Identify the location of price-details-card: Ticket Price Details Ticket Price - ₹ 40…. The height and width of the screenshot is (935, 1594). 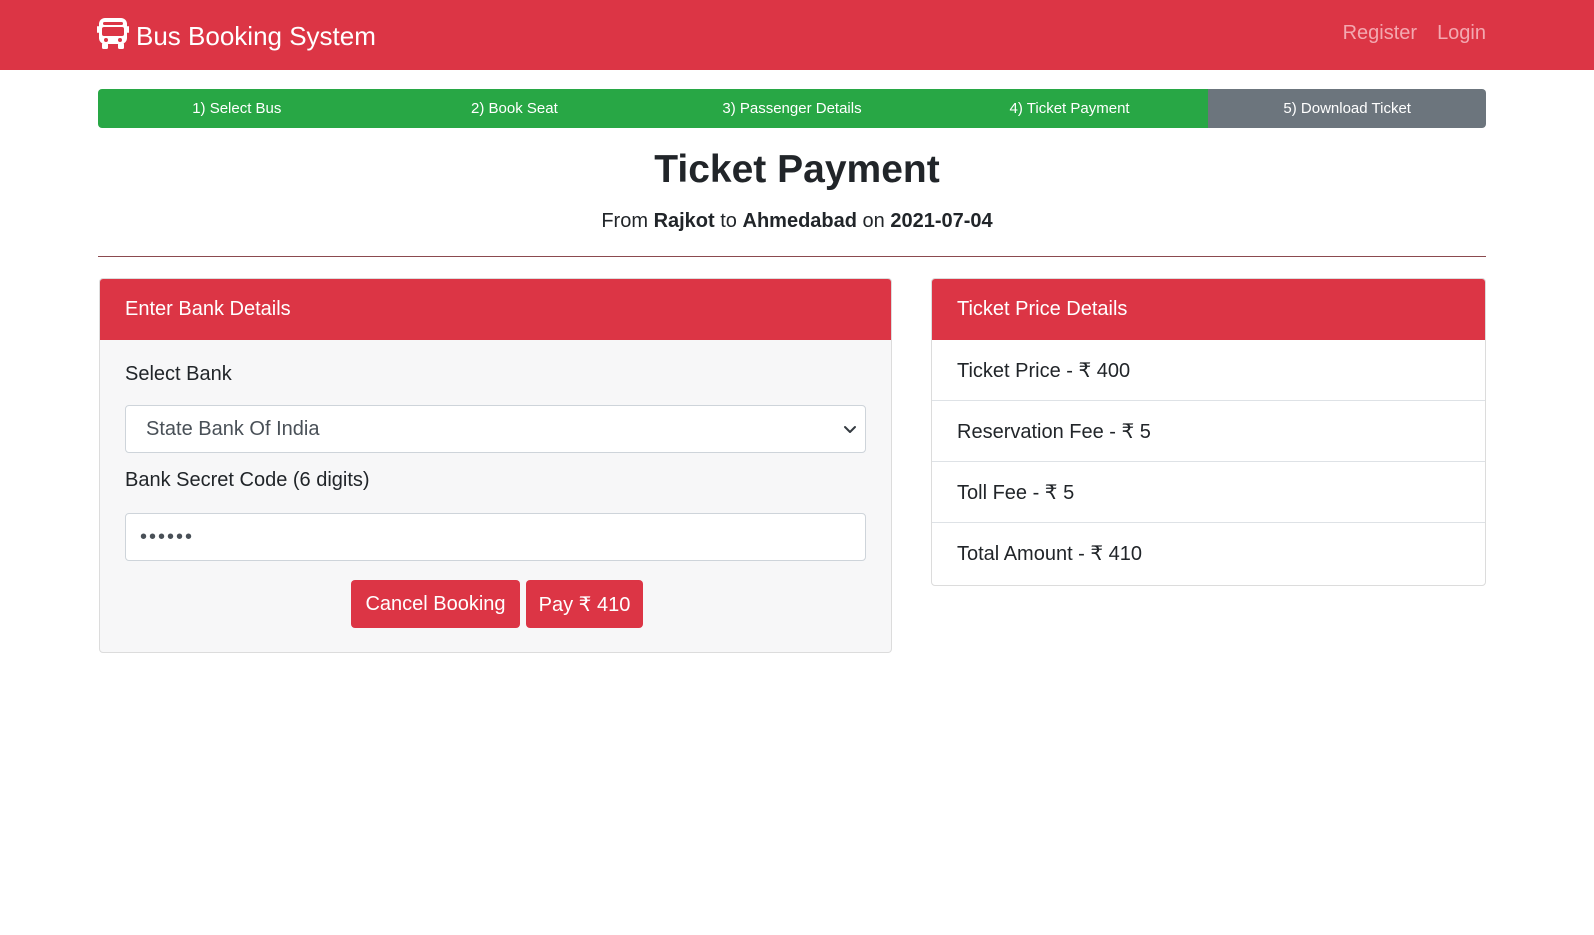
(1208, 432).